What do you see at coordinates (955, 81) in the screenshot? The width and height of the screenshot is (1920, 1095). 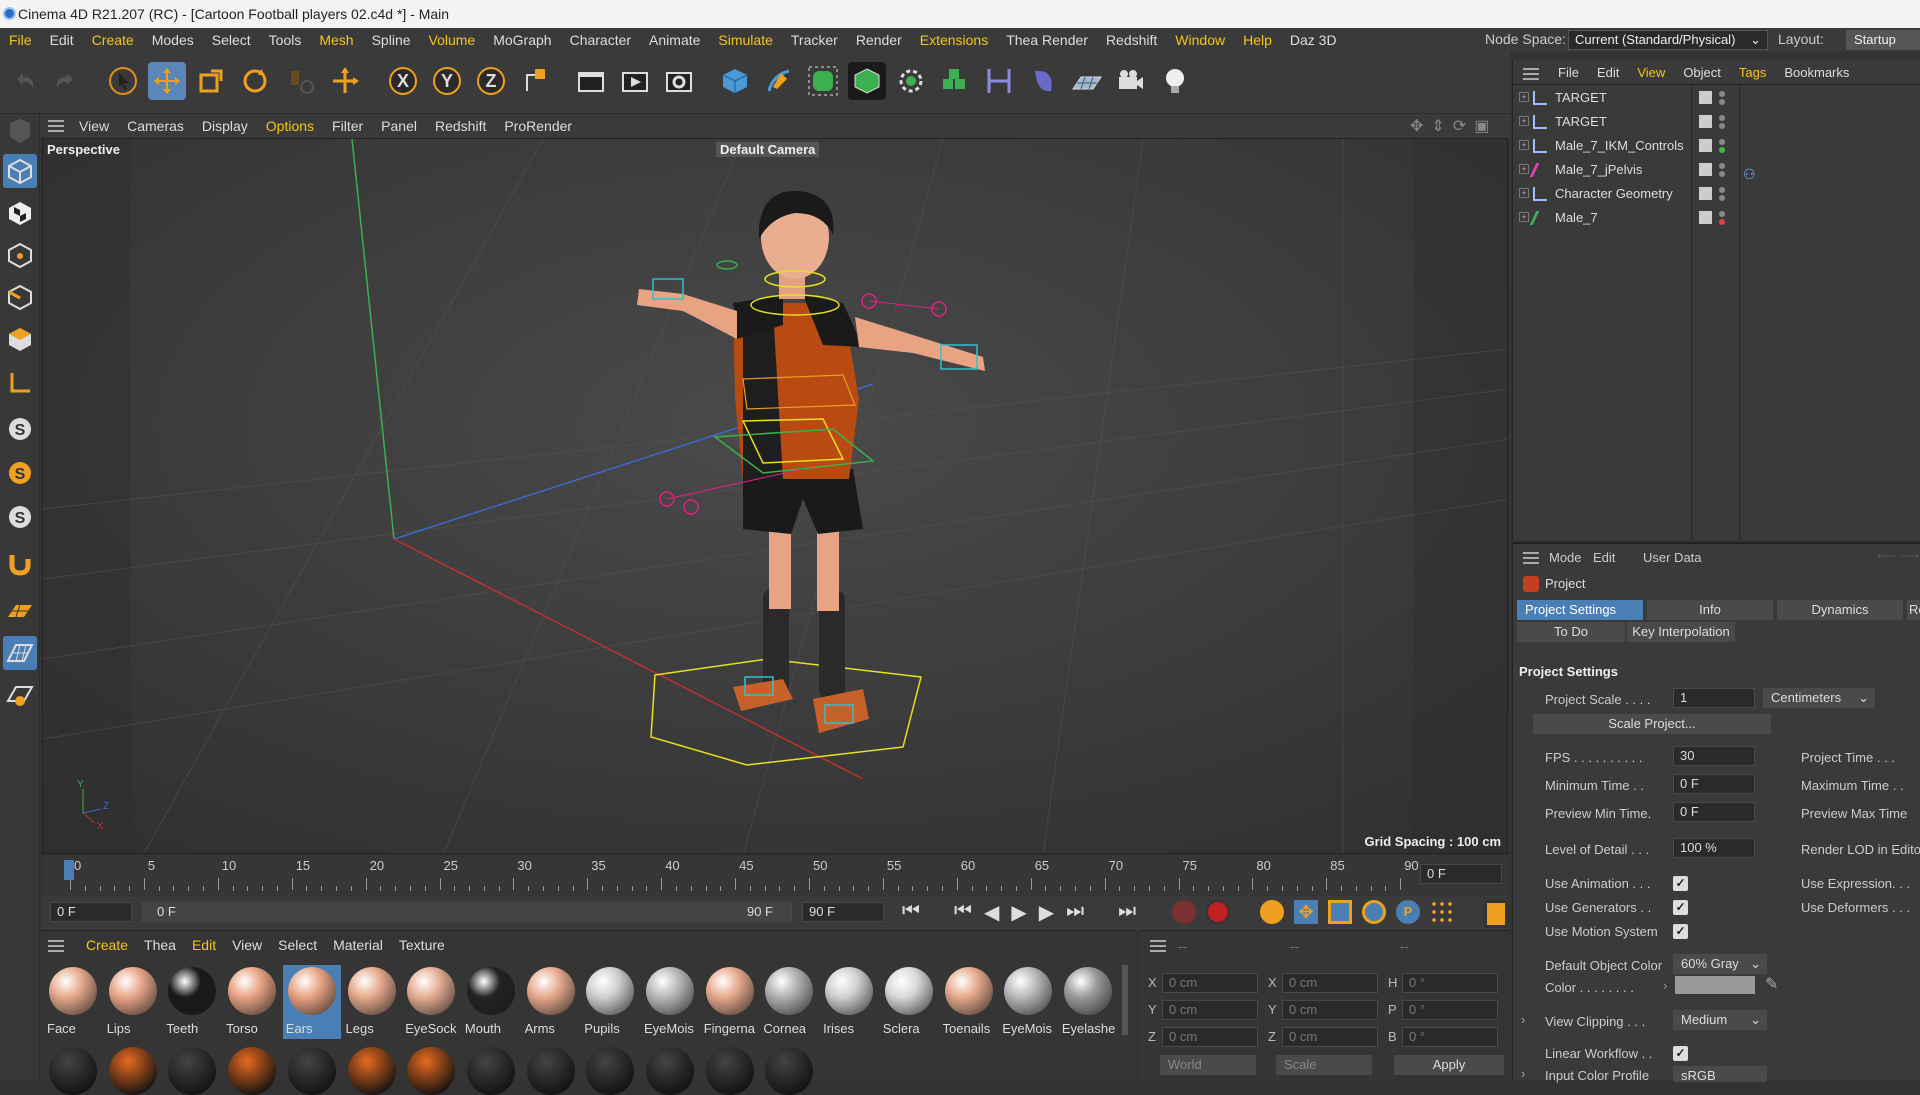 I see `array-cubes-icon` at bounding box center [955, 81].